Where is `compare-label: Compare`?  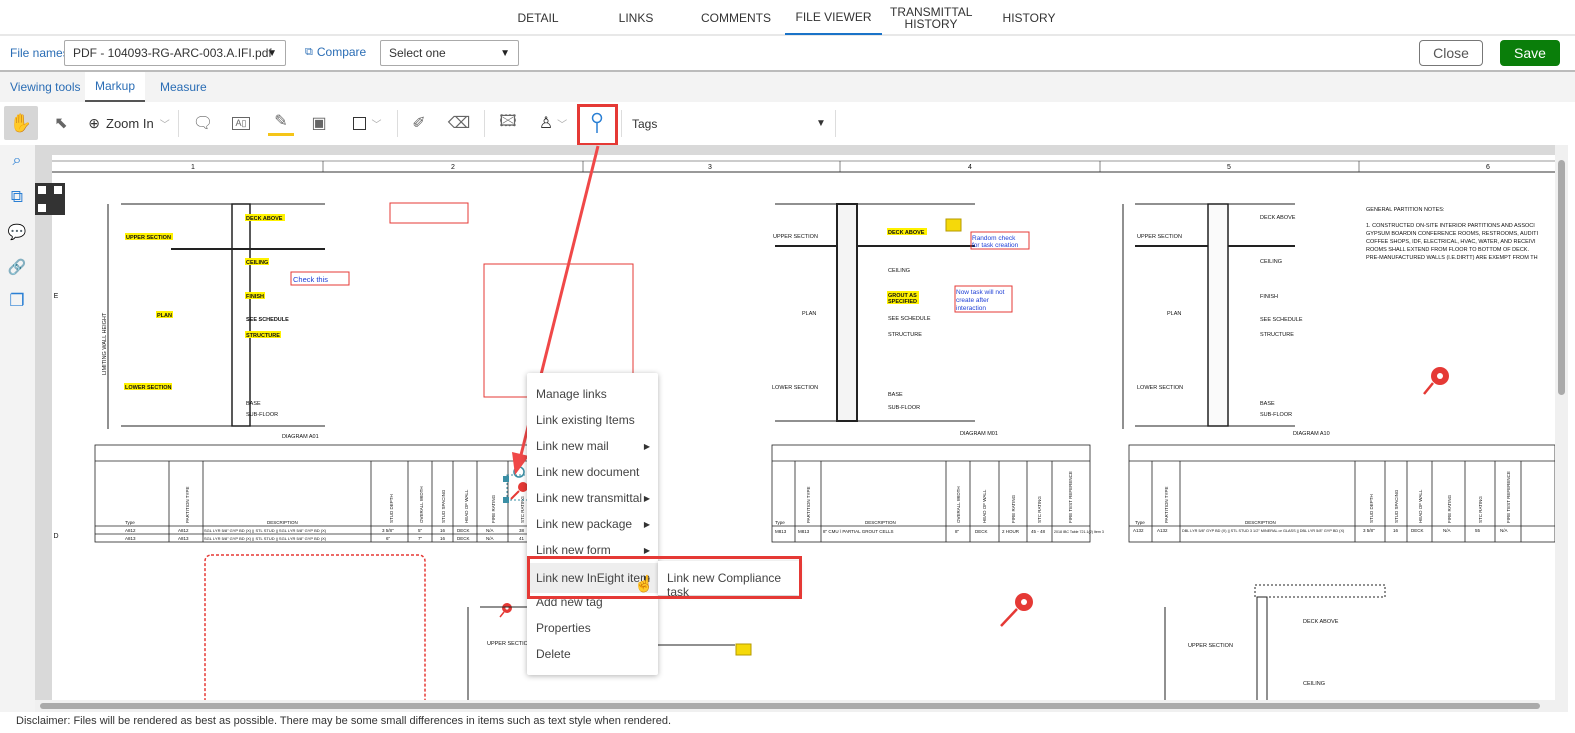
compare-label: Compare is located at coordinates (341, 52).